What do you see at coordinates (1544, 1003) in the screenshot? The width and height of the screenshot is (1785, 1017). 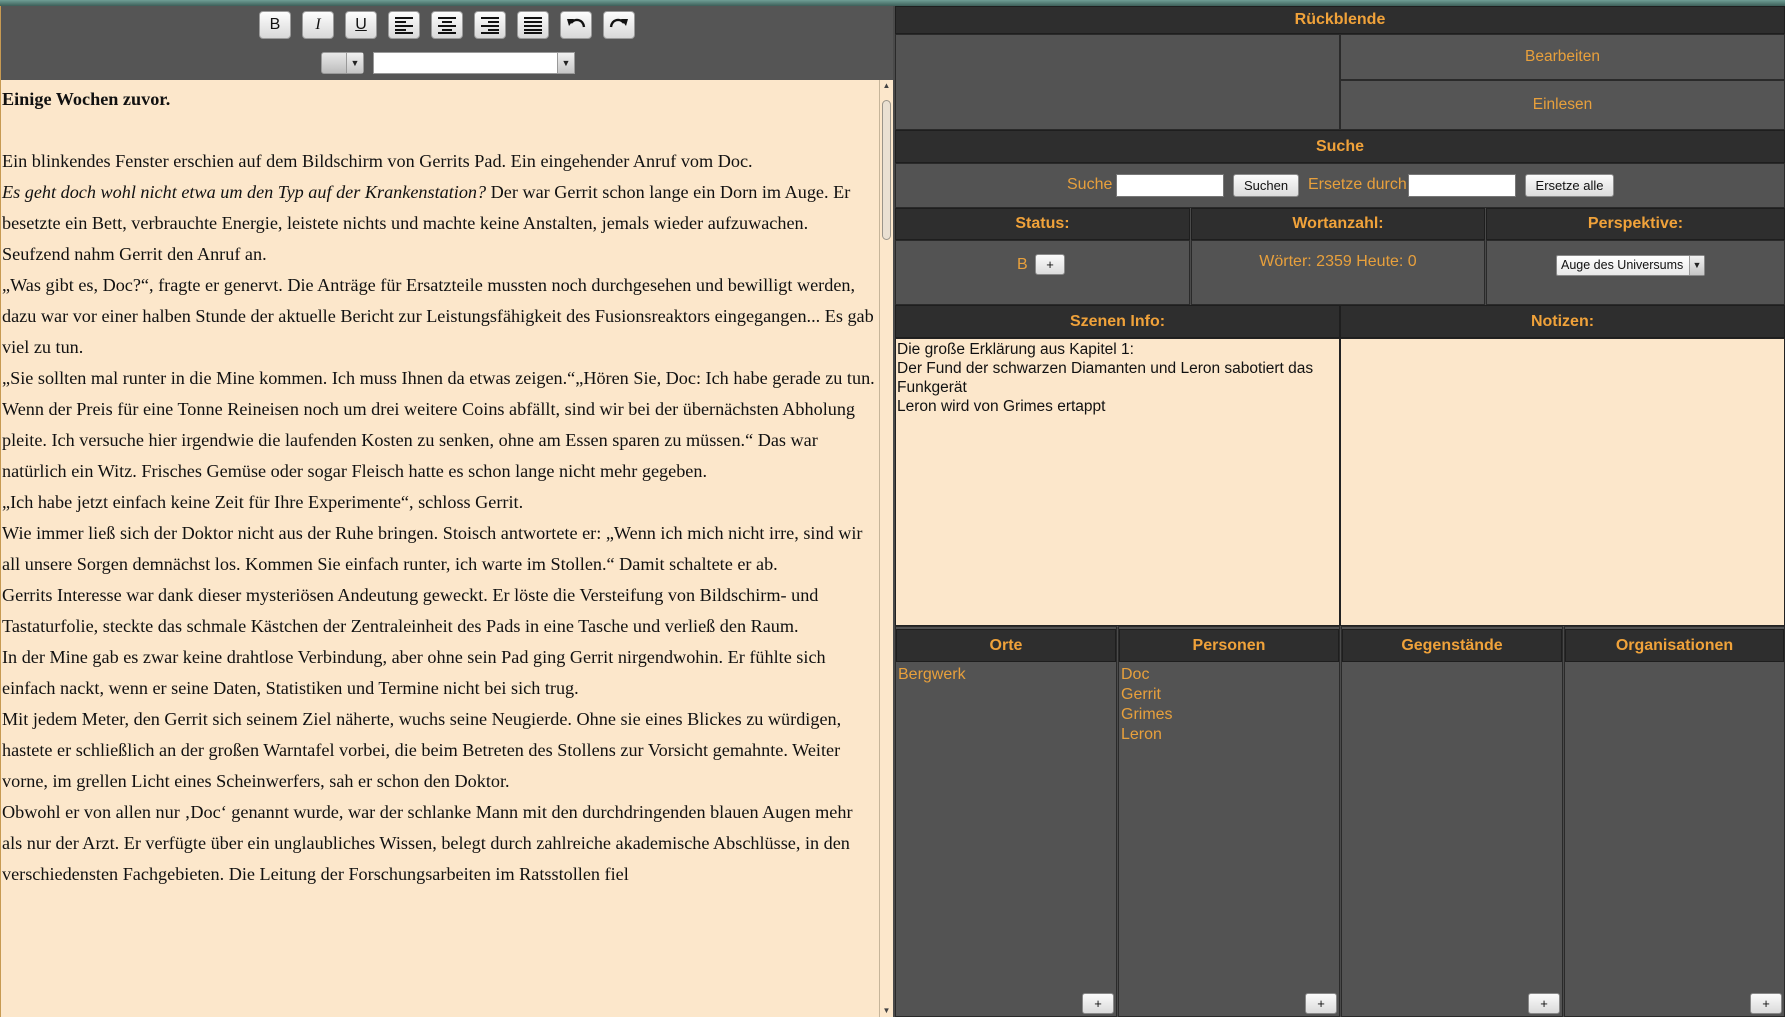 I see `add-object-button: +` at bounding box center [1544, 1003].